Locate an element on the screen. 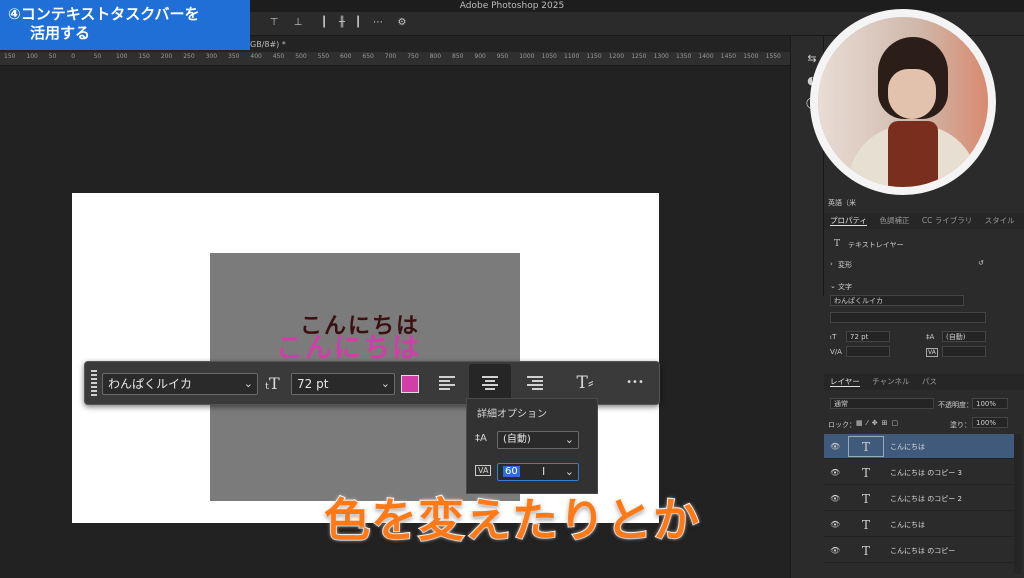  document-tab: GB/8#) * is located at coordinates (275, 44).